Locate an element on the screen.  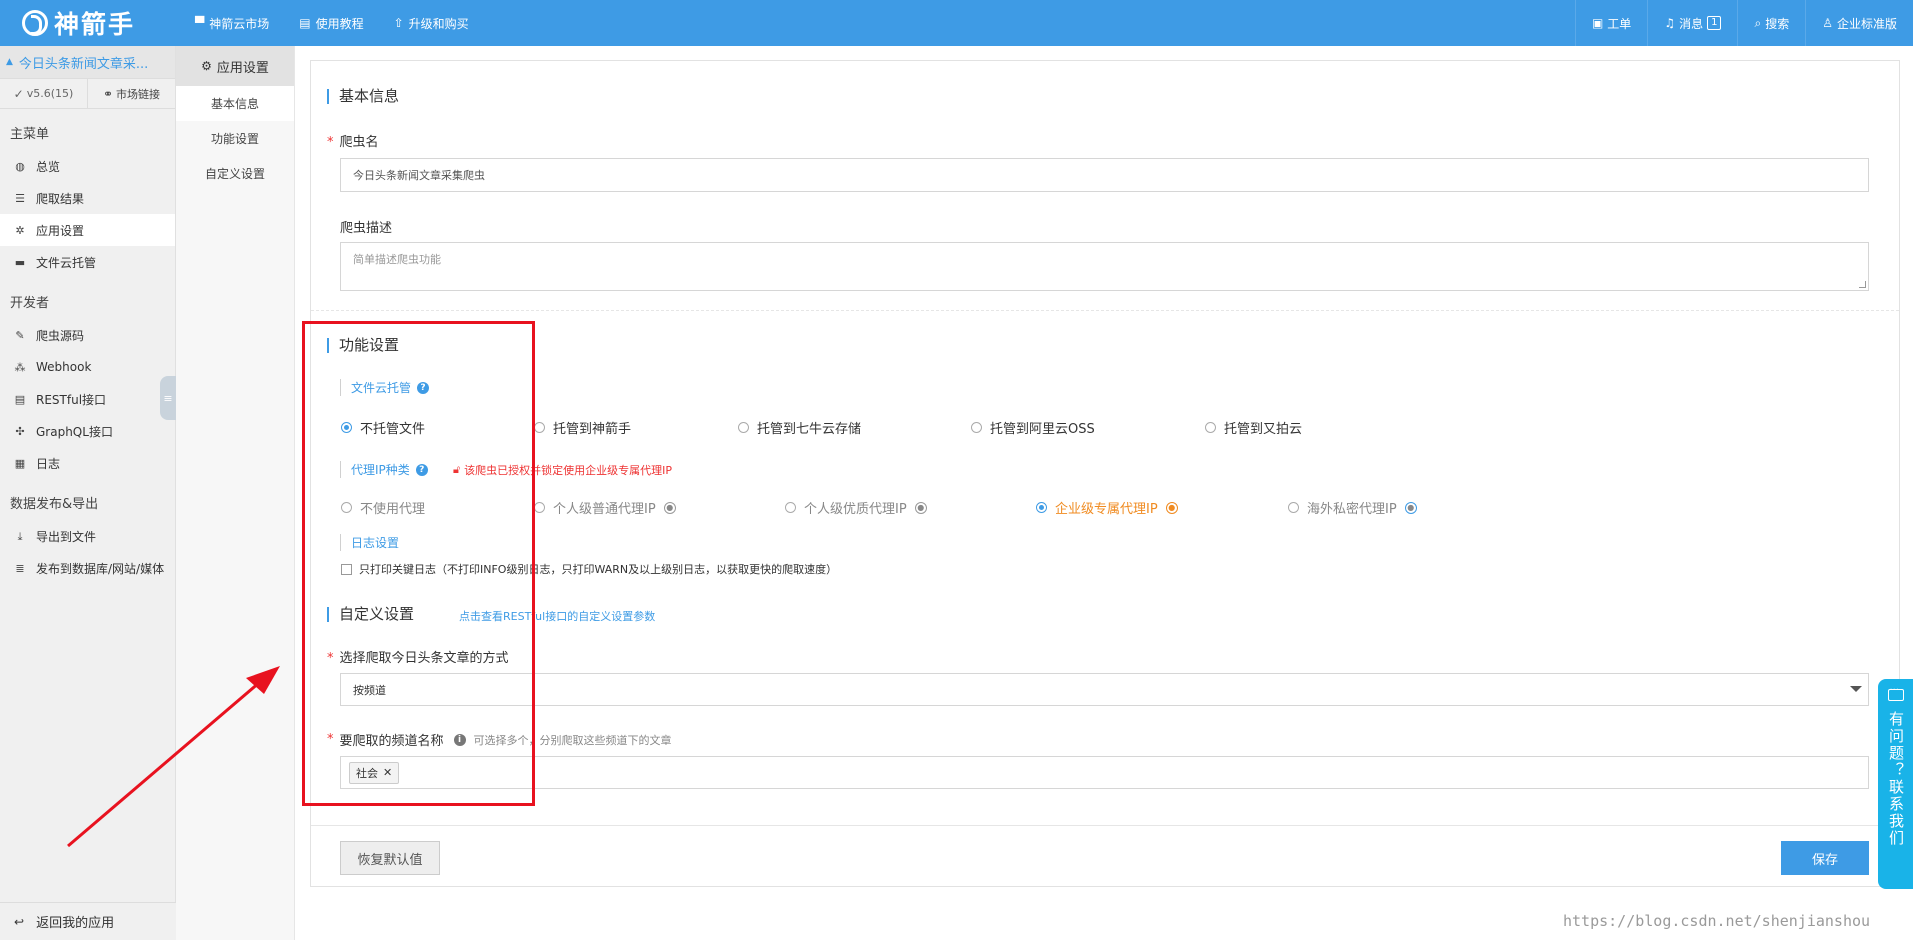
account-menu: ♙ 企业标准版 is located at coordinates (1859, 23).